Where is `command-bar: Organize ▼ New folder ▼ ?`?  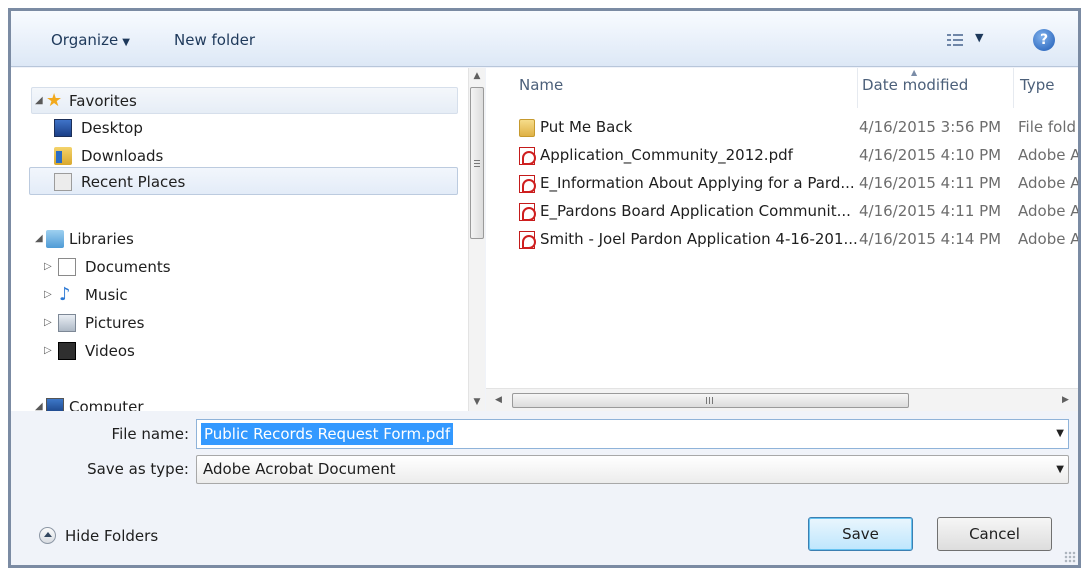
command-bar: Organize ▼ New folder ▼ ? is located at coordinates (544, 39).